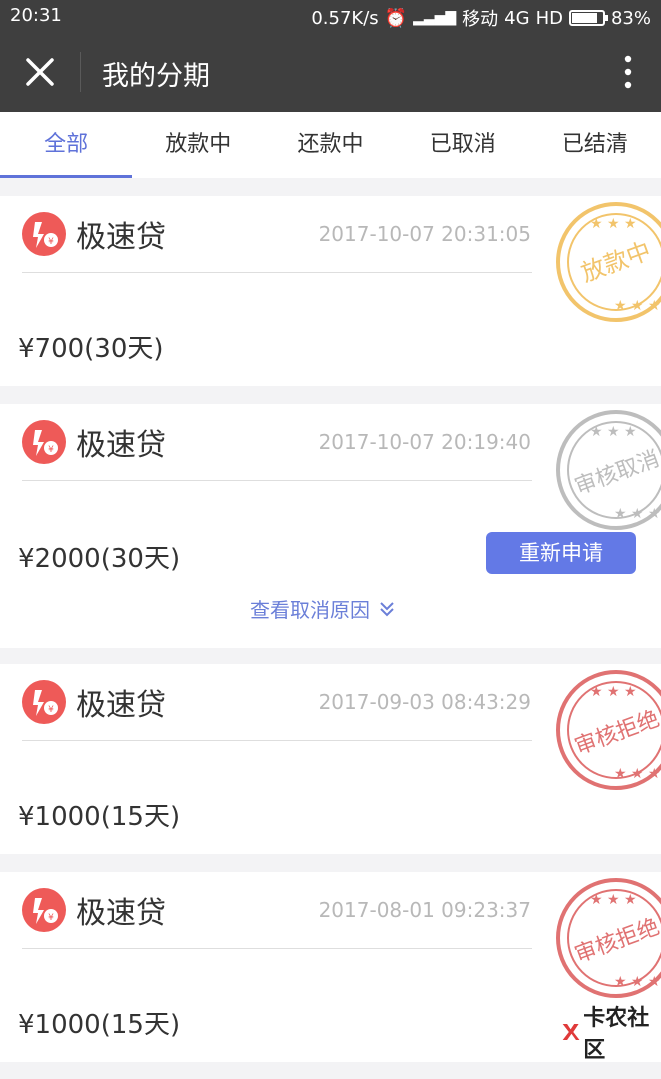 This screenshot has height=1079, width=661. What do you see at coordinates (424, 702) in the screenshot?
I see `loan-time: 2017-09-03 08:43:29` at bounding box center [424, 702].